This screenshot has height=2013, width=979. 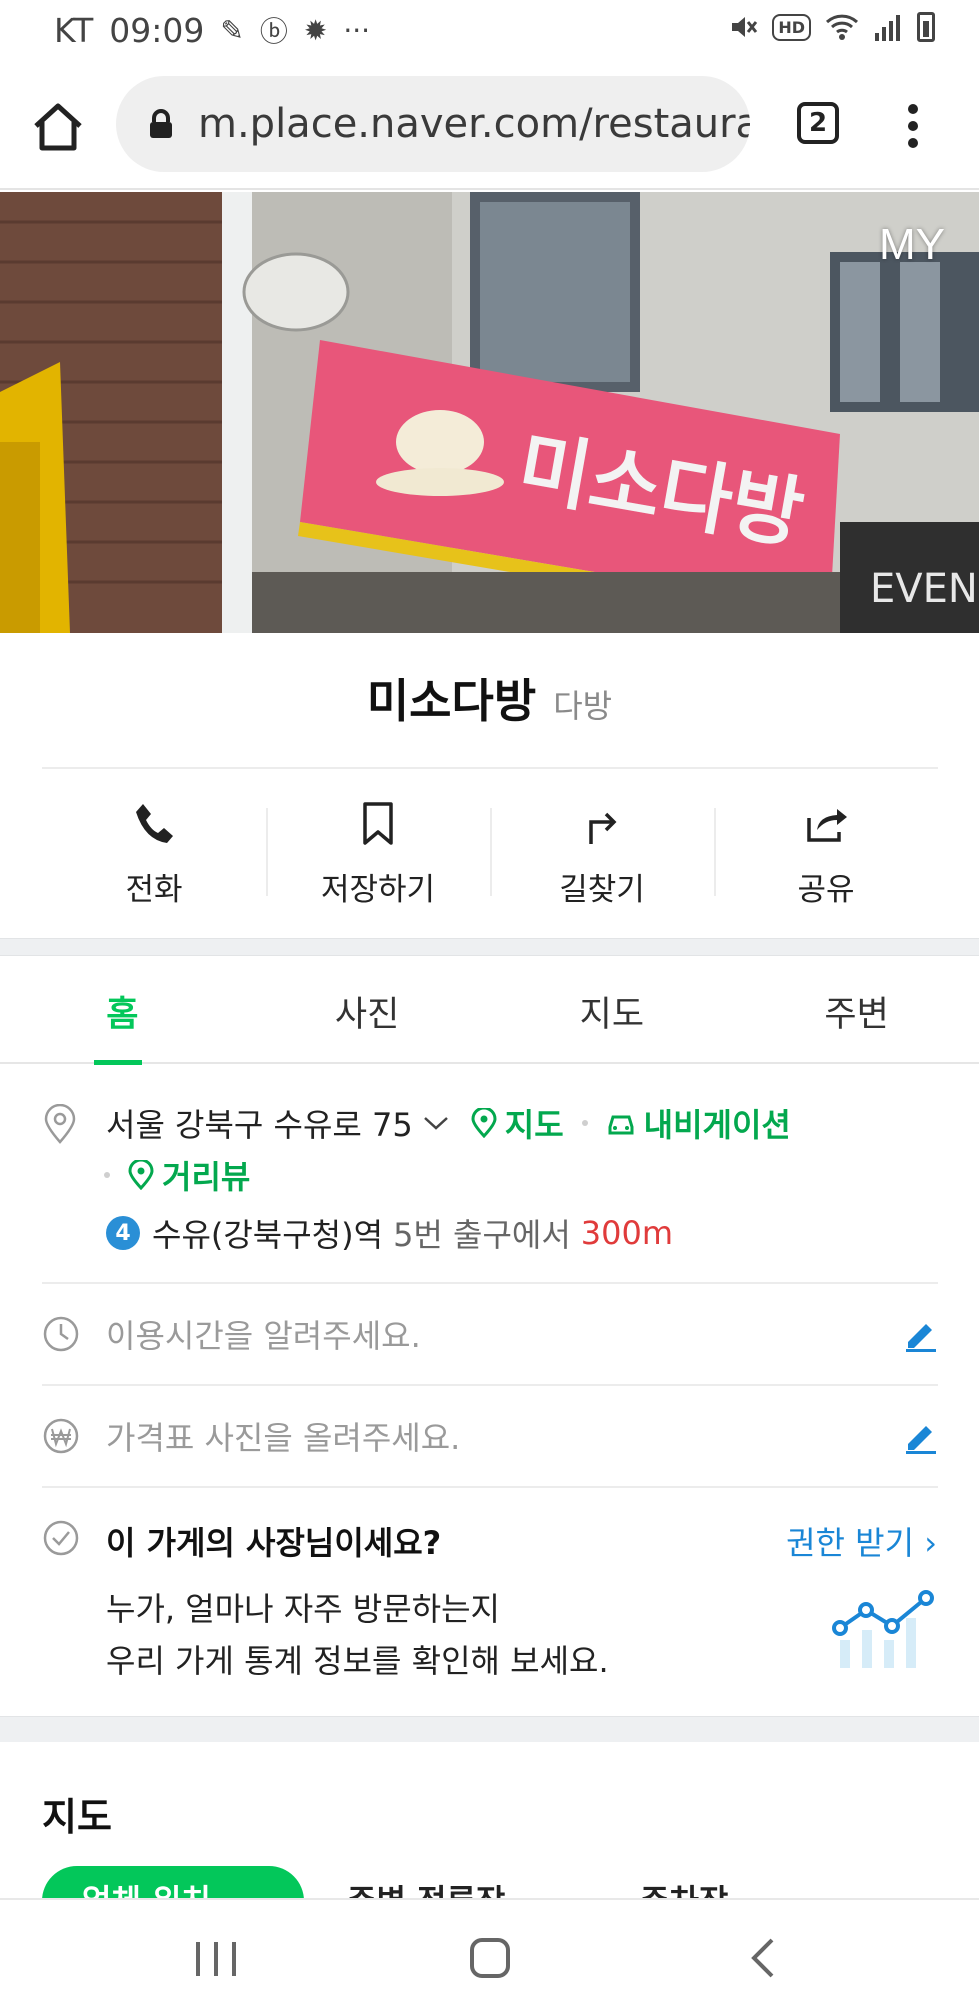 What do you see at coordinates (141, 1175) in the screenshot?
I see `street-view-pin-icon` at bounding box center [141, 1175].